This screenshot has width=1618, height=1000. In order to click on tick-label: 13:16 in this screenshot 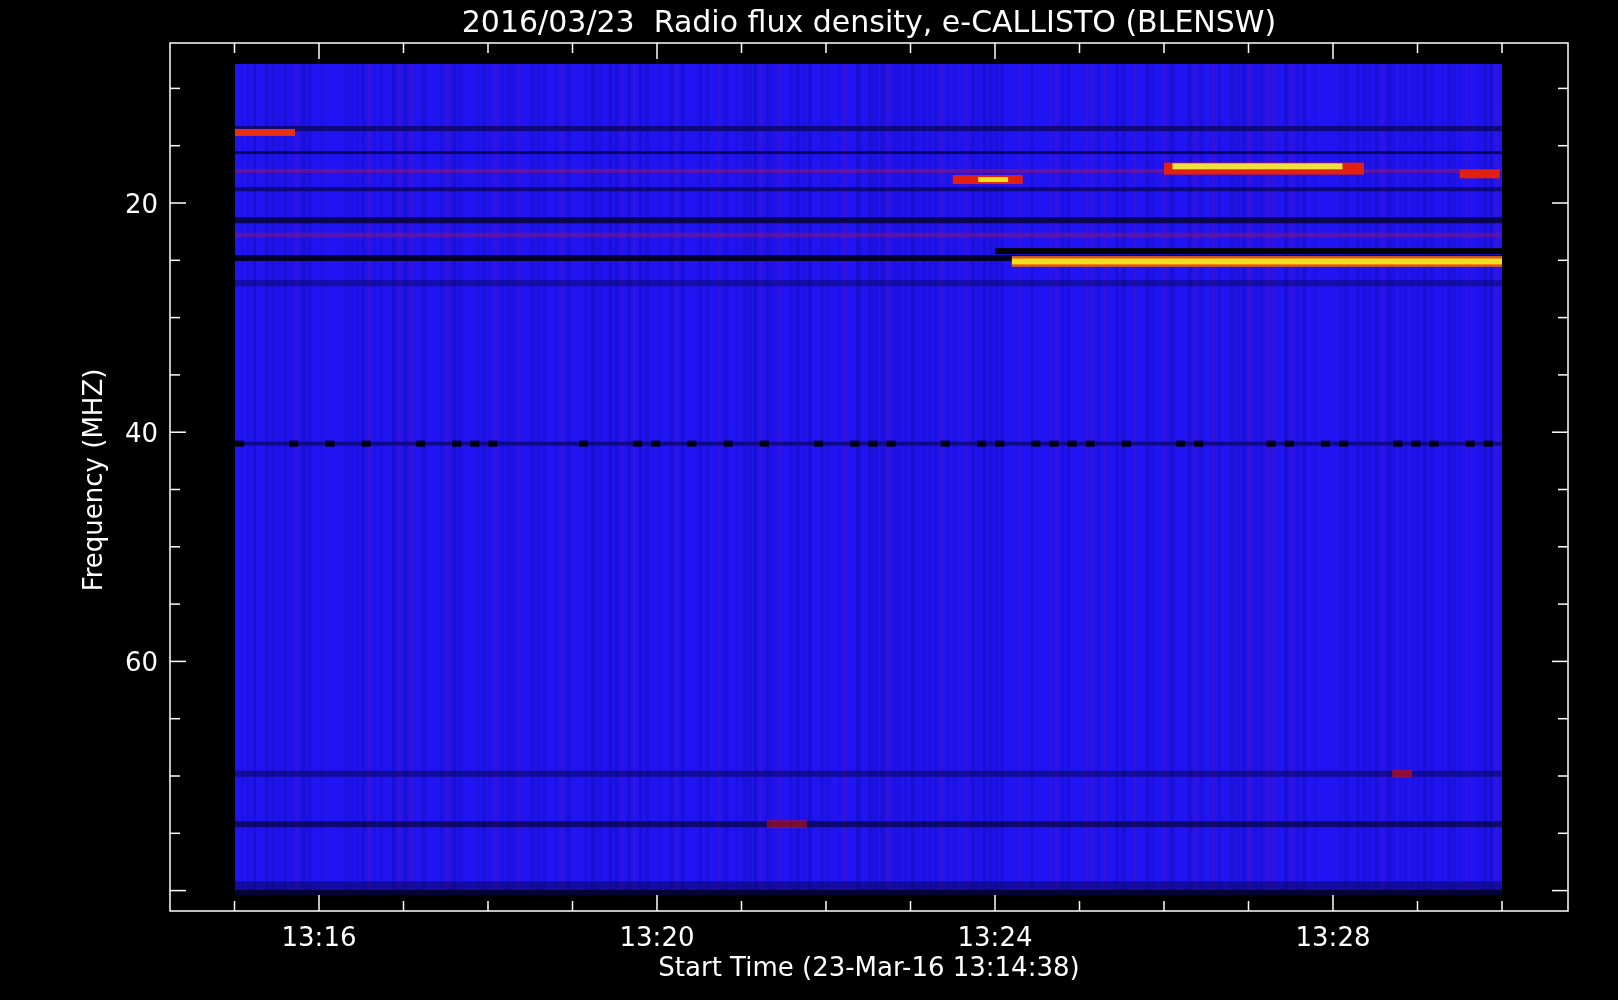, I will do `click(319, 937)`.